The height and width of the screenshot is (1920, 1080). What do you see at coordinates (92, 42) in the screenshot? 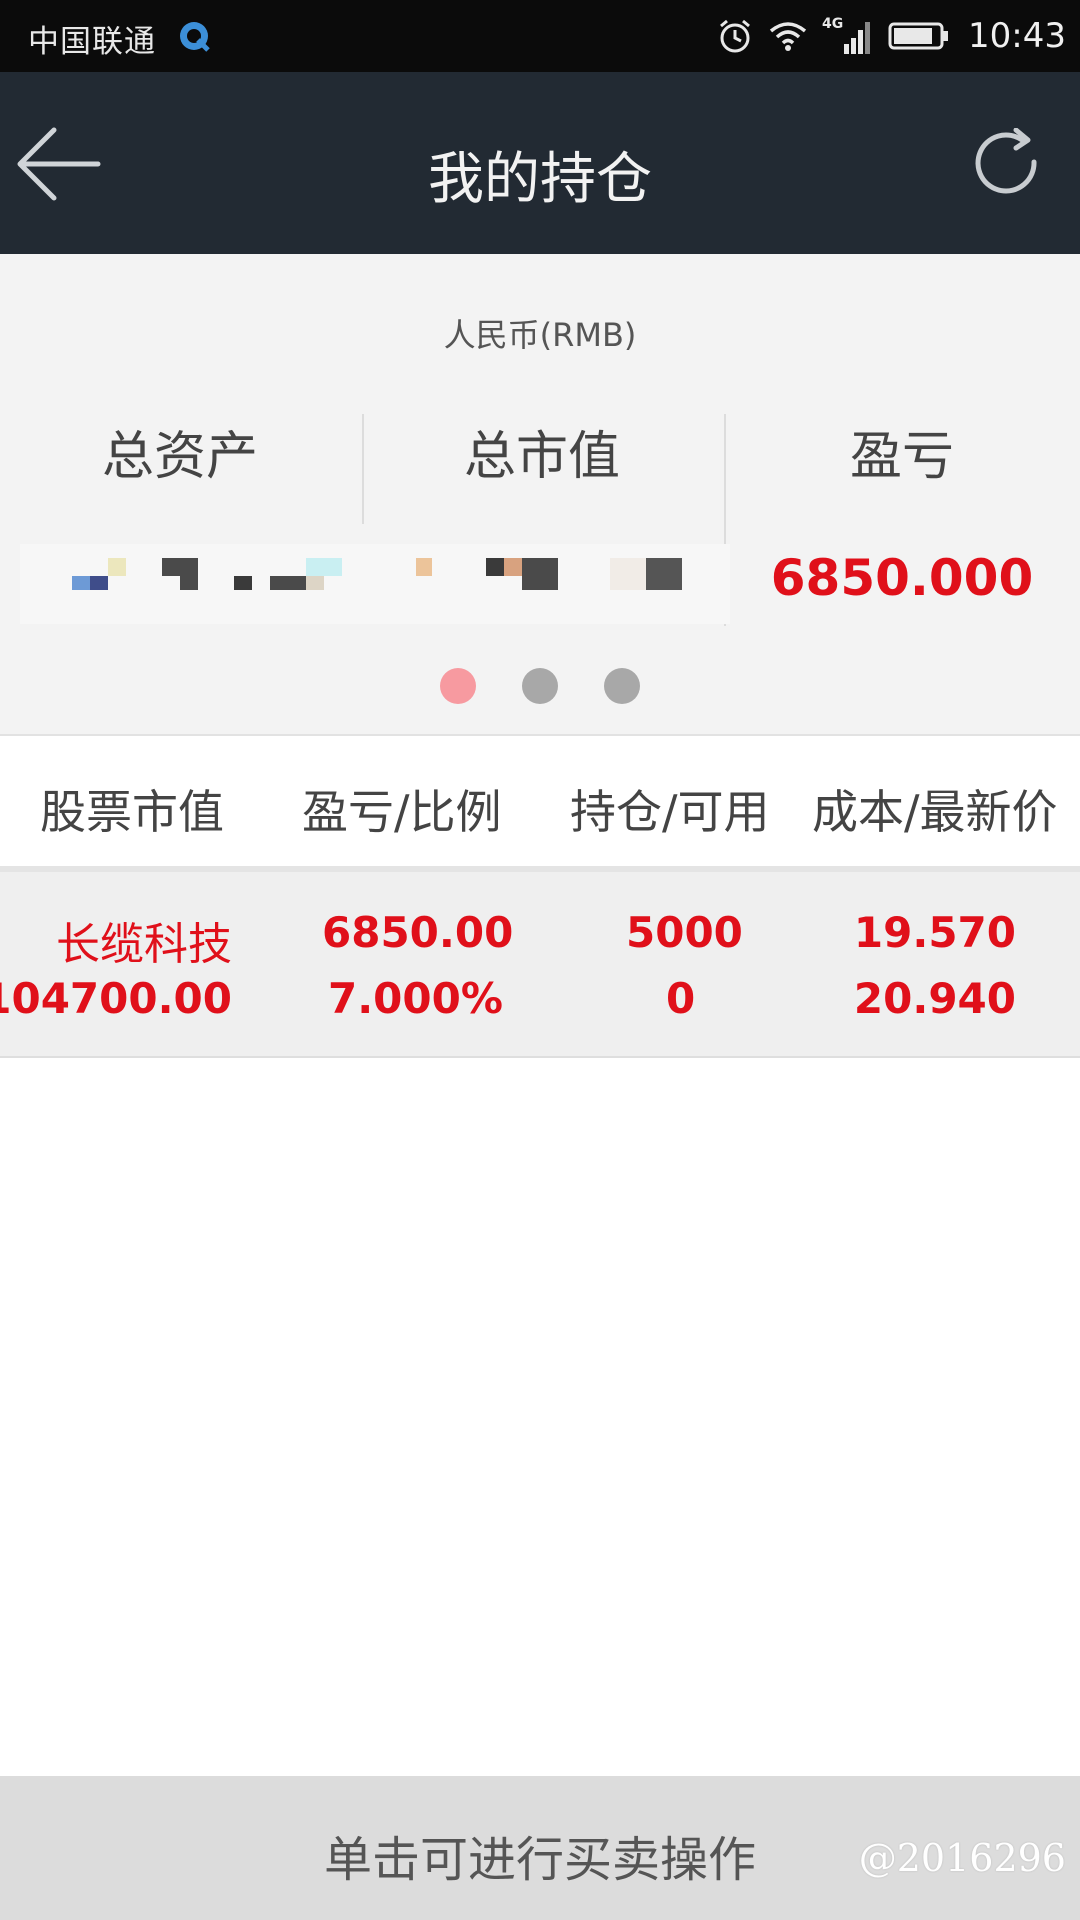
I see `carrier-name: 中国联通` at bounding box center [92, 42].